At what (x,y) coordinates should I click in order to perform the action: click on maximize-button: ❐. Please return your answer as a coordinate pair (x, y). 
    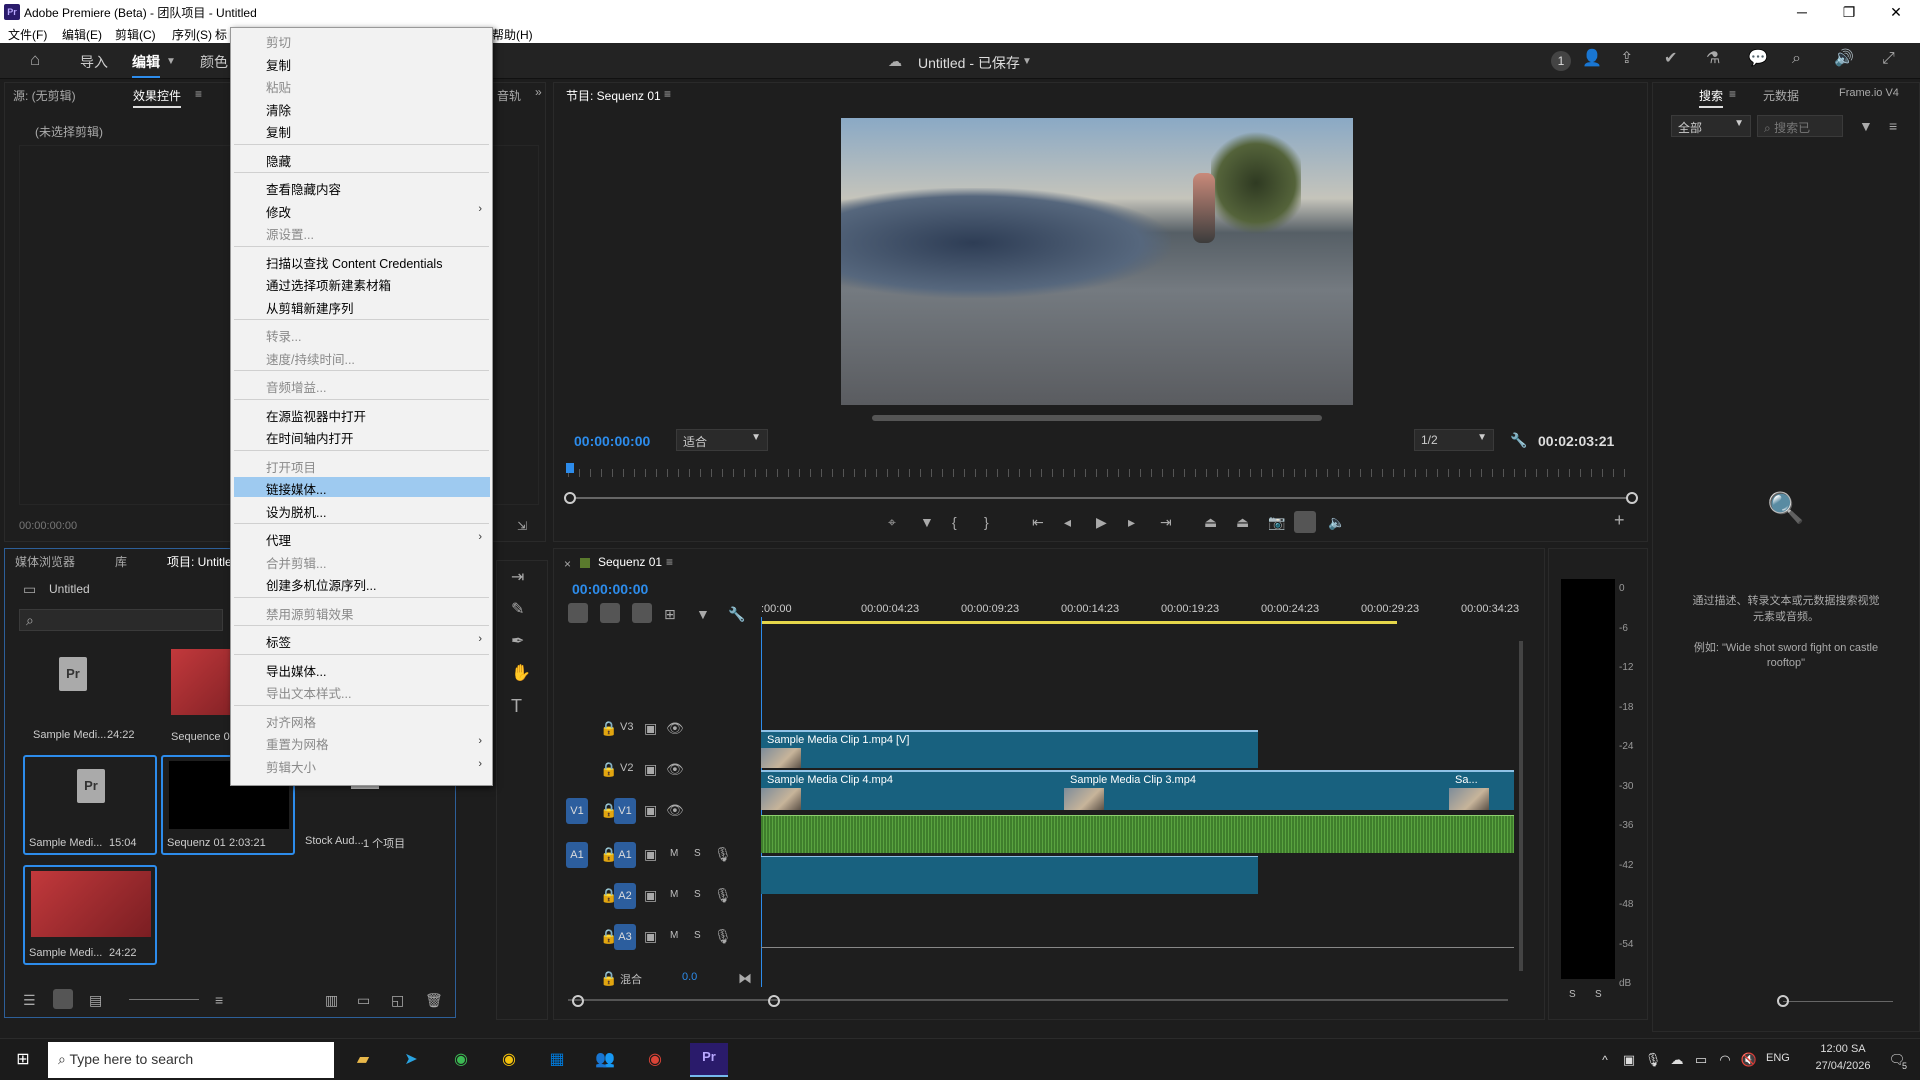
    Looking at the image, I should click on (1849, 12).